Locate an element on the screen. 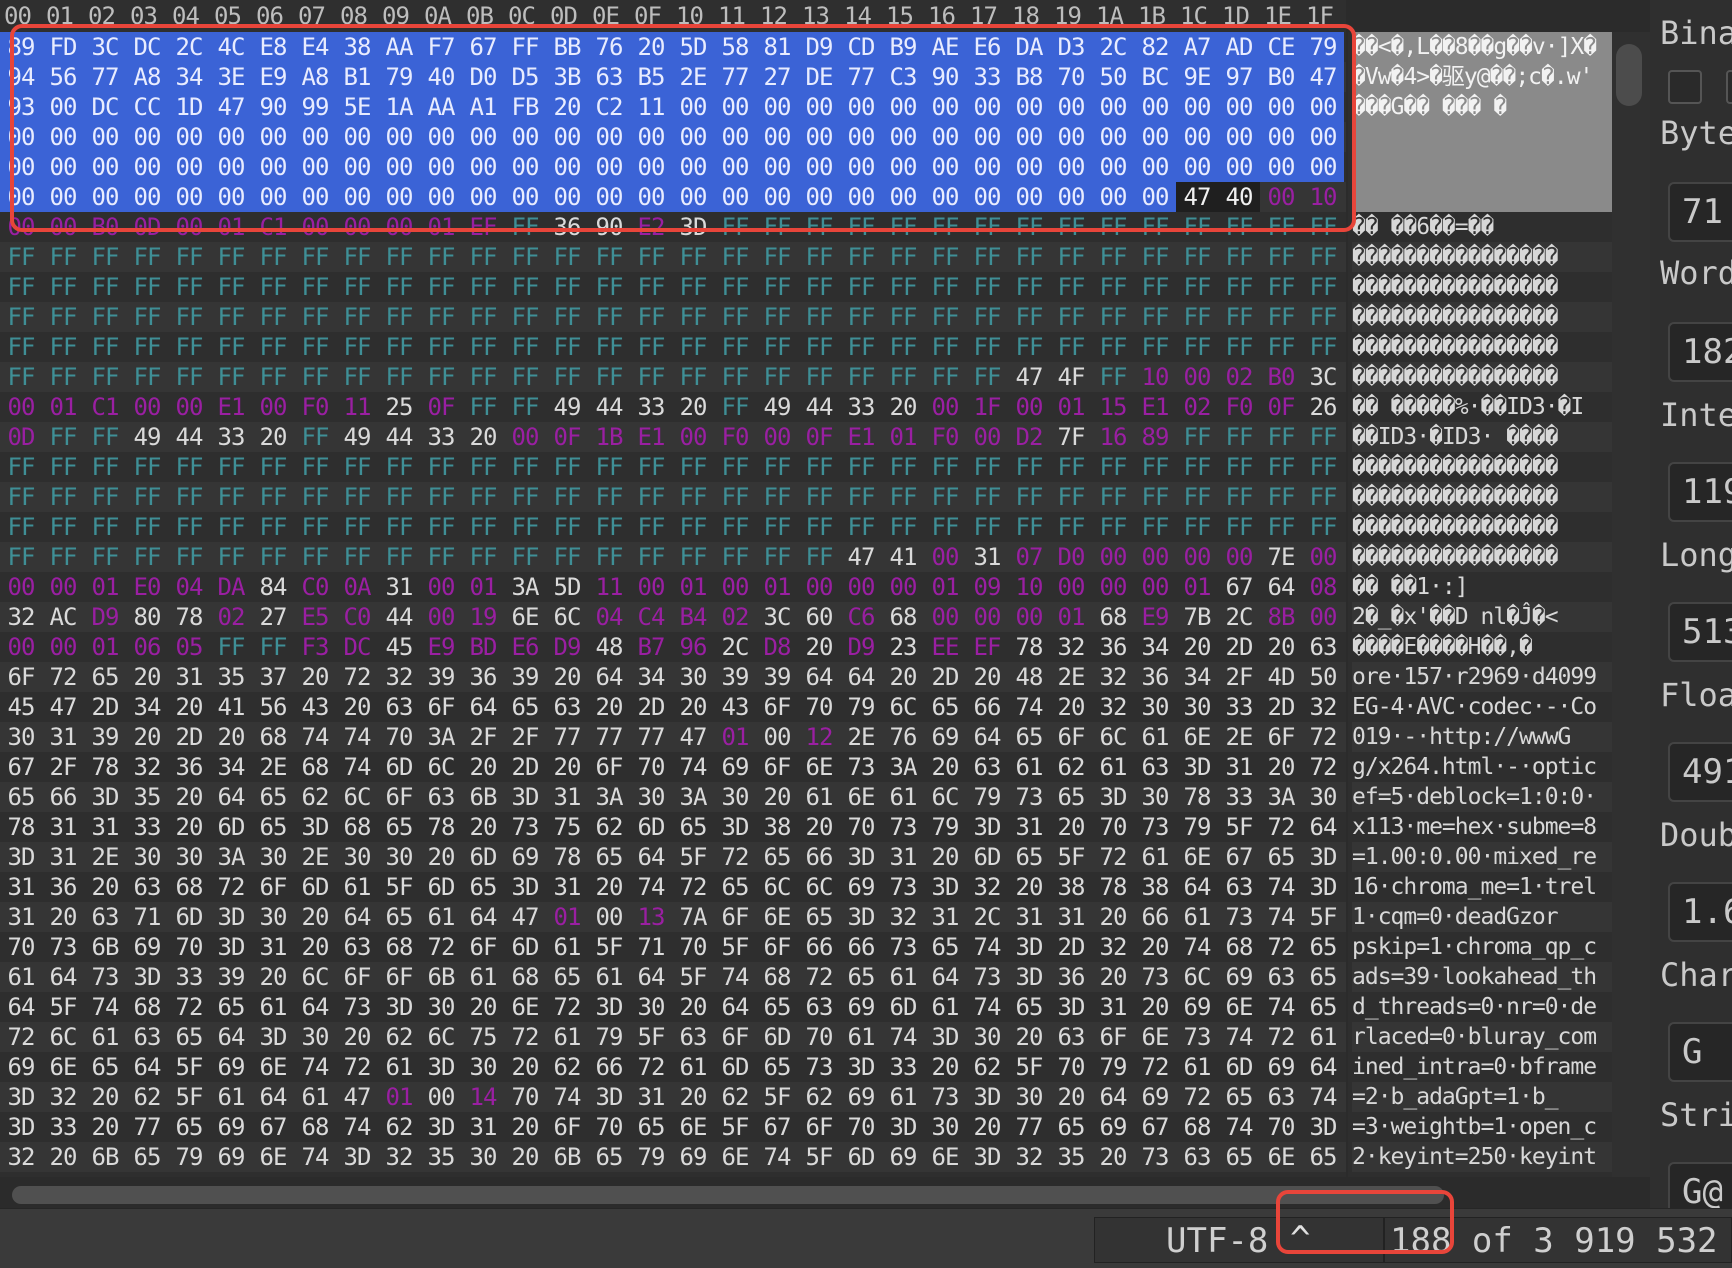  hex-byte: 69 is located at coordinates (231, 1067).